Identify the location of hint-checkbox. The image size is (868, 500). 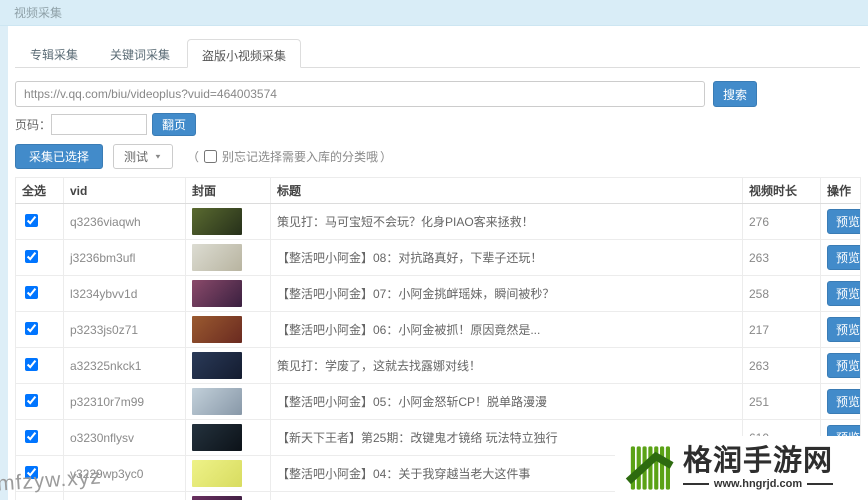
(210, 156).